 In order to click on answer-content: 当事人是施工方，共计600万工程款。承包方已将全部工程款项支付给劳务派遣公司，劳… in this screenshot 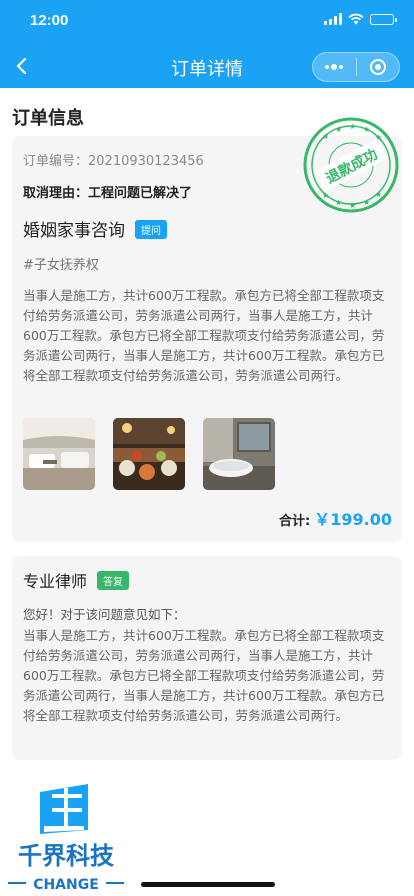, I will do `click(204, 675)`.